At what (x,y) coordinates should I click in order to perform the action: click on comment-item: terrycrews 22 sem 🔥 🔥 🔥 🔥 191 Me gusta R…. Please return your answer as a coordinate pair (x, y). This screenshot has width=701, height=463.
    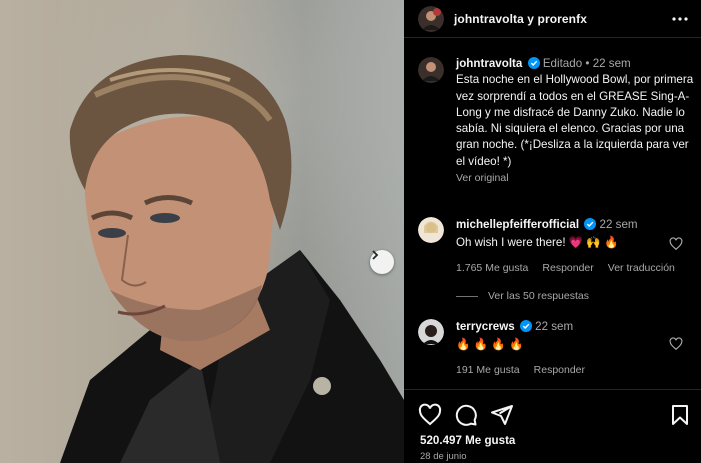
    Looking at the image, I should click on (555, 354).